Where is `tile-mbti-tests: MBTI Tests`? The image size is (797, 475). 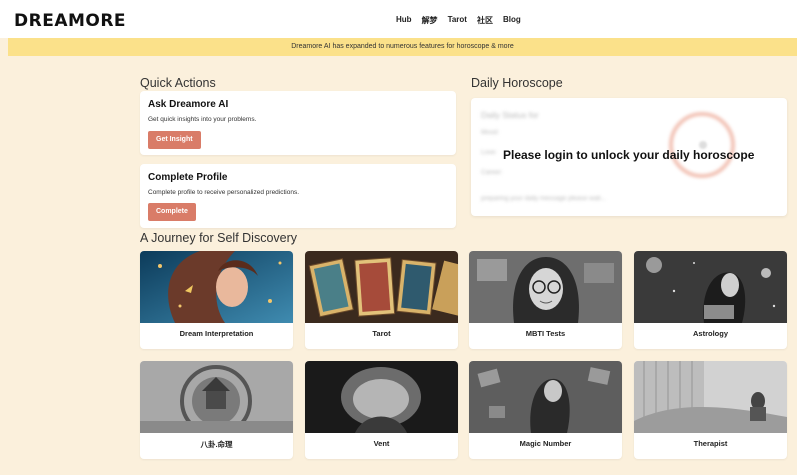 tile-mbti-tests: MBTI Tests is located at coordinates (545, 300).